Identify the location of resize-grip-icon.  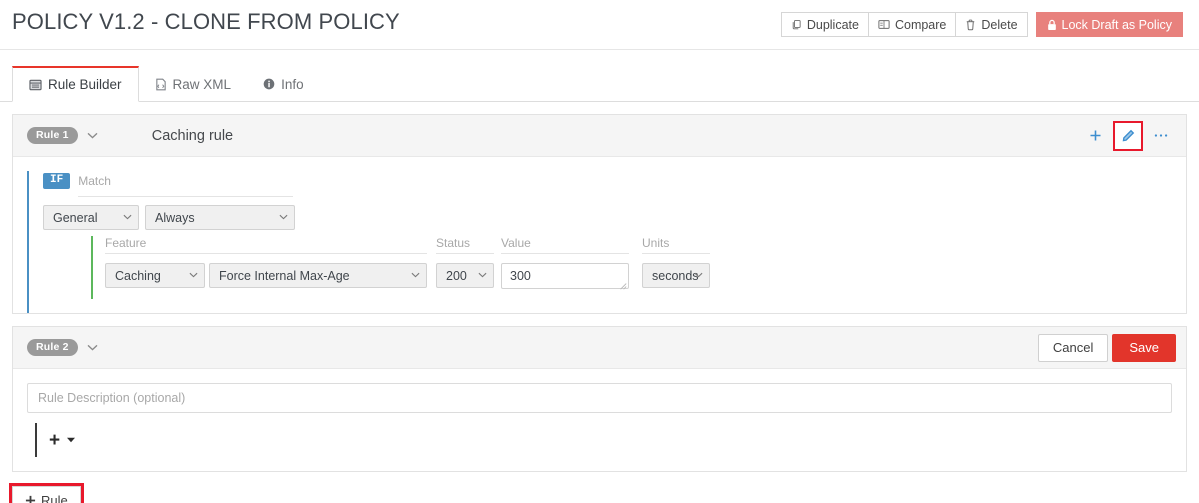
(623, 284).